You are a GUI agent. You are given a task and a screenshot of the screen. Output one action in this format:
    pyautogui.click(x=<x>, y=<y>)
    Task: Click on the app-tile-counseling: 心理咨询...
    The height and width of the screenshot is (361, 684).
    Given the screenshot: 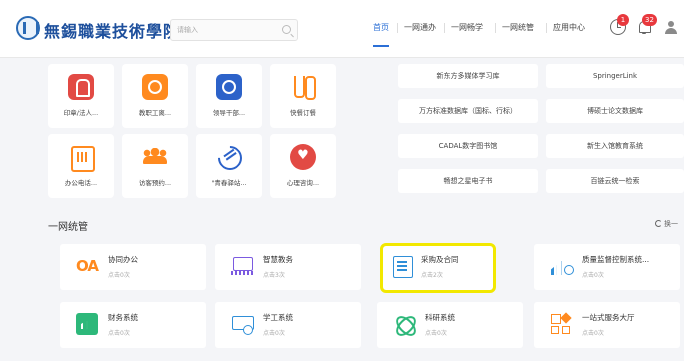 What is the action you would take?
    pyautogui.click(x=303, y=166)
    